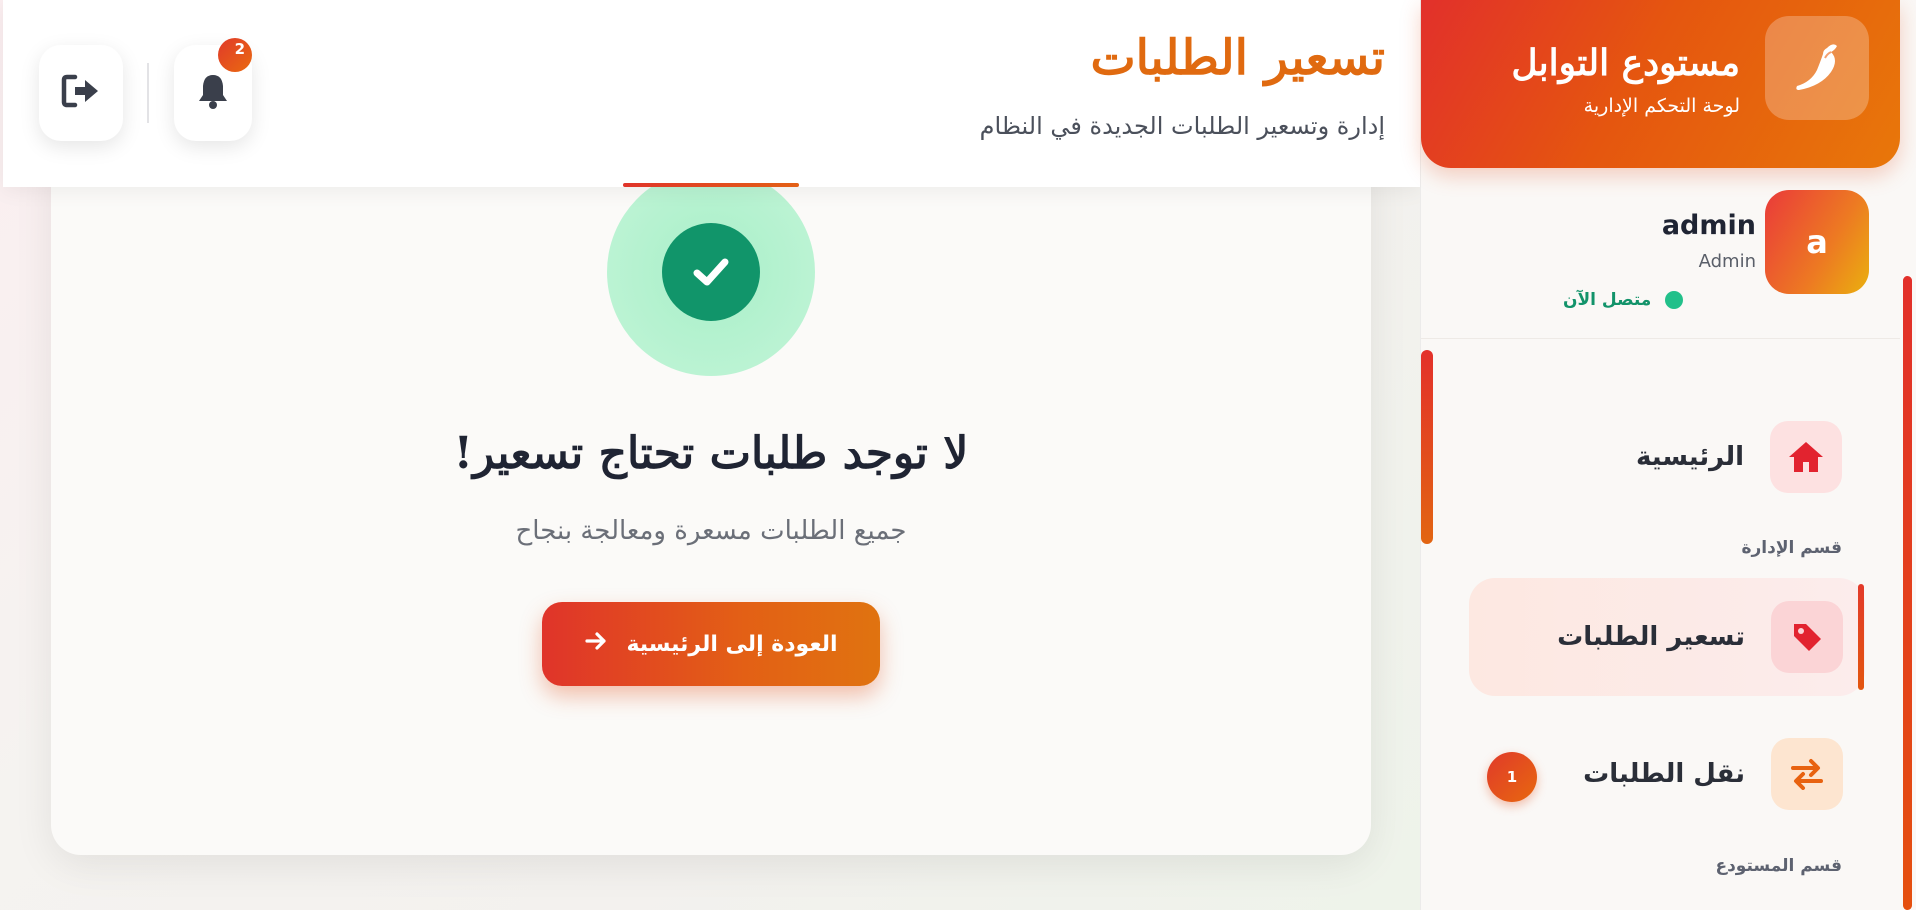  I want to click on notifications-badge: 2, so click(235, 55).